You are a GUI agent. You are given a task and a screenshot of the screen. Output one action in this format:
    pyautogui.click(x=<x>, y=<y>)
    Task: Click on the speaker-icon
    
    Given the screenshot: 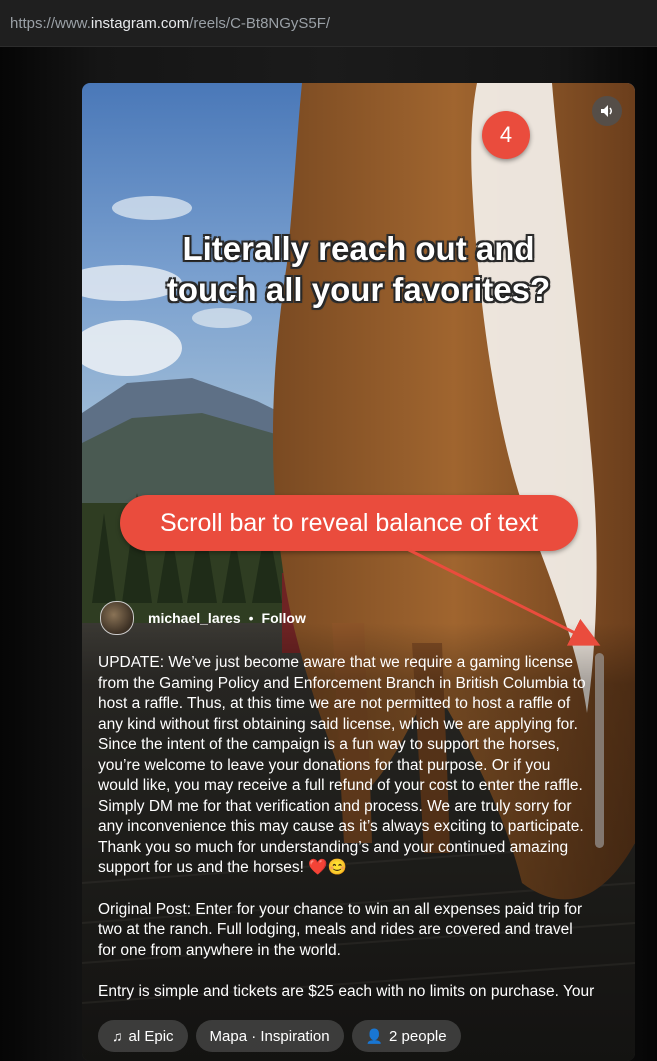 What is the action you would take?
    pyautogui.click(x=606, y=111)
    